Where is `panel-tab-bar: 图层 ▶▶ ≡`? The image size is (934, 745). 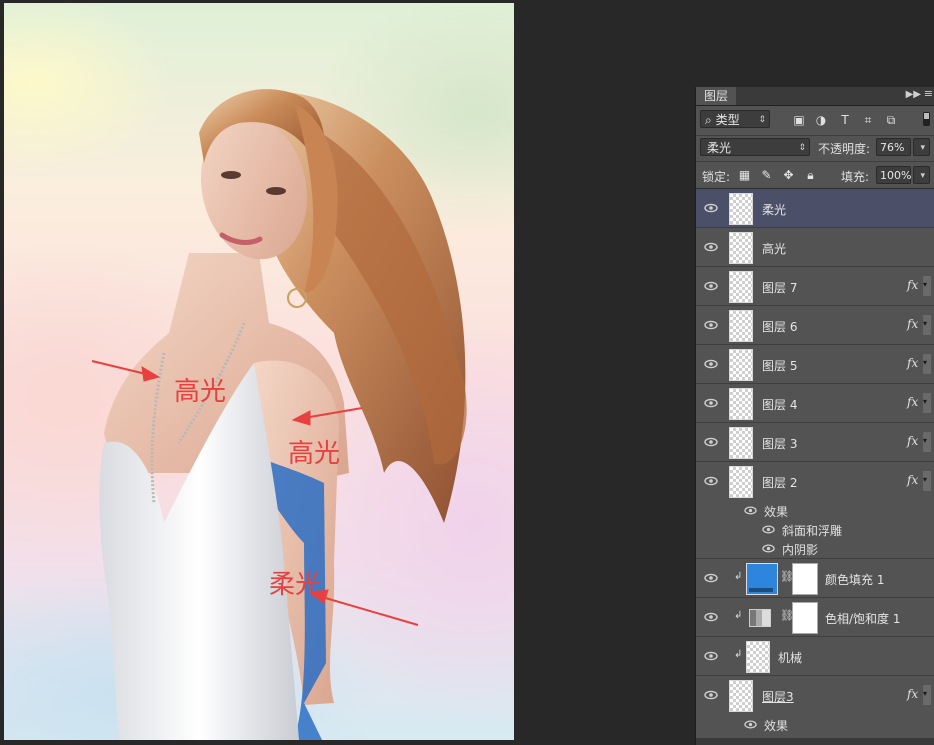
panel-tab-bar: 图层 ▶▶ ≡ is located at coordinates (815, 96).